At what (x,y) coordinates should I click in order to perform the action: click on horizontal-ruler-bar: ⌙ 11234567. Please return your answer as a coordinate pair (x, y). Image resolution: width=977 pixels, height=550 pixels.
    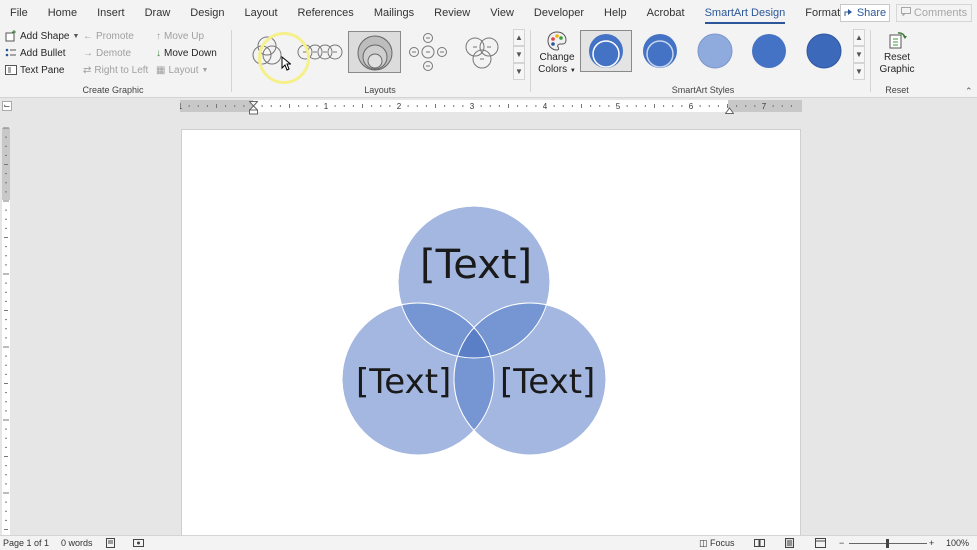
    Looking at the image, I should click on (488, 106).